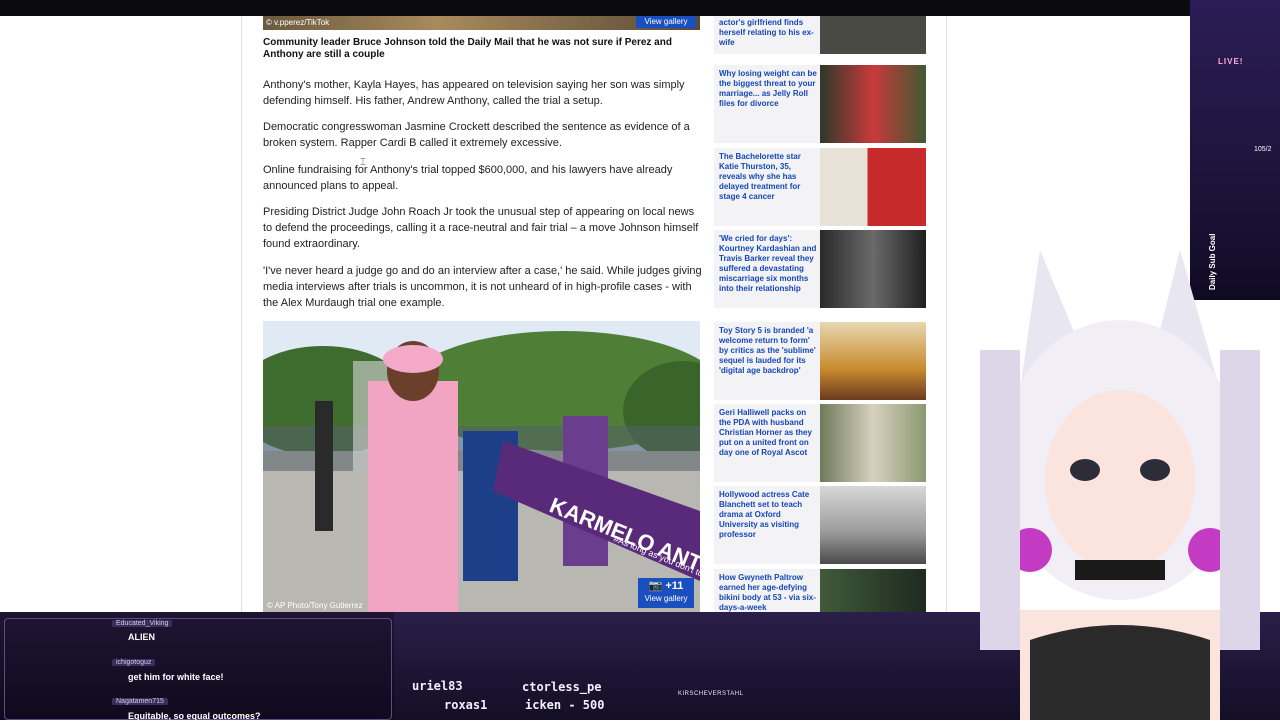 The image size is (1280, 725). Describe the element at coordinates (363, 162) in the screenshot. I see `mouse-cursor-icon: ⌶` at that location.